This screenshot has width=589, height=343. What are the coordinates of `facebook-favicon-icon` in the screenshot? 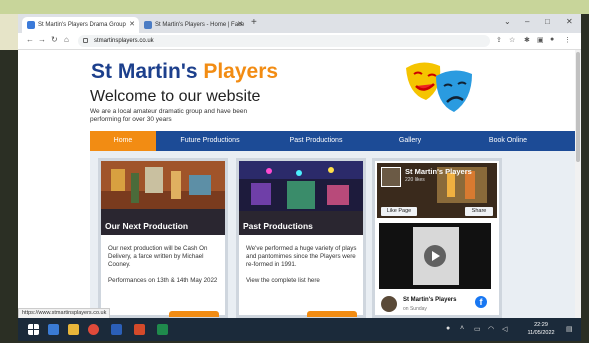 It's located at (148, 25).